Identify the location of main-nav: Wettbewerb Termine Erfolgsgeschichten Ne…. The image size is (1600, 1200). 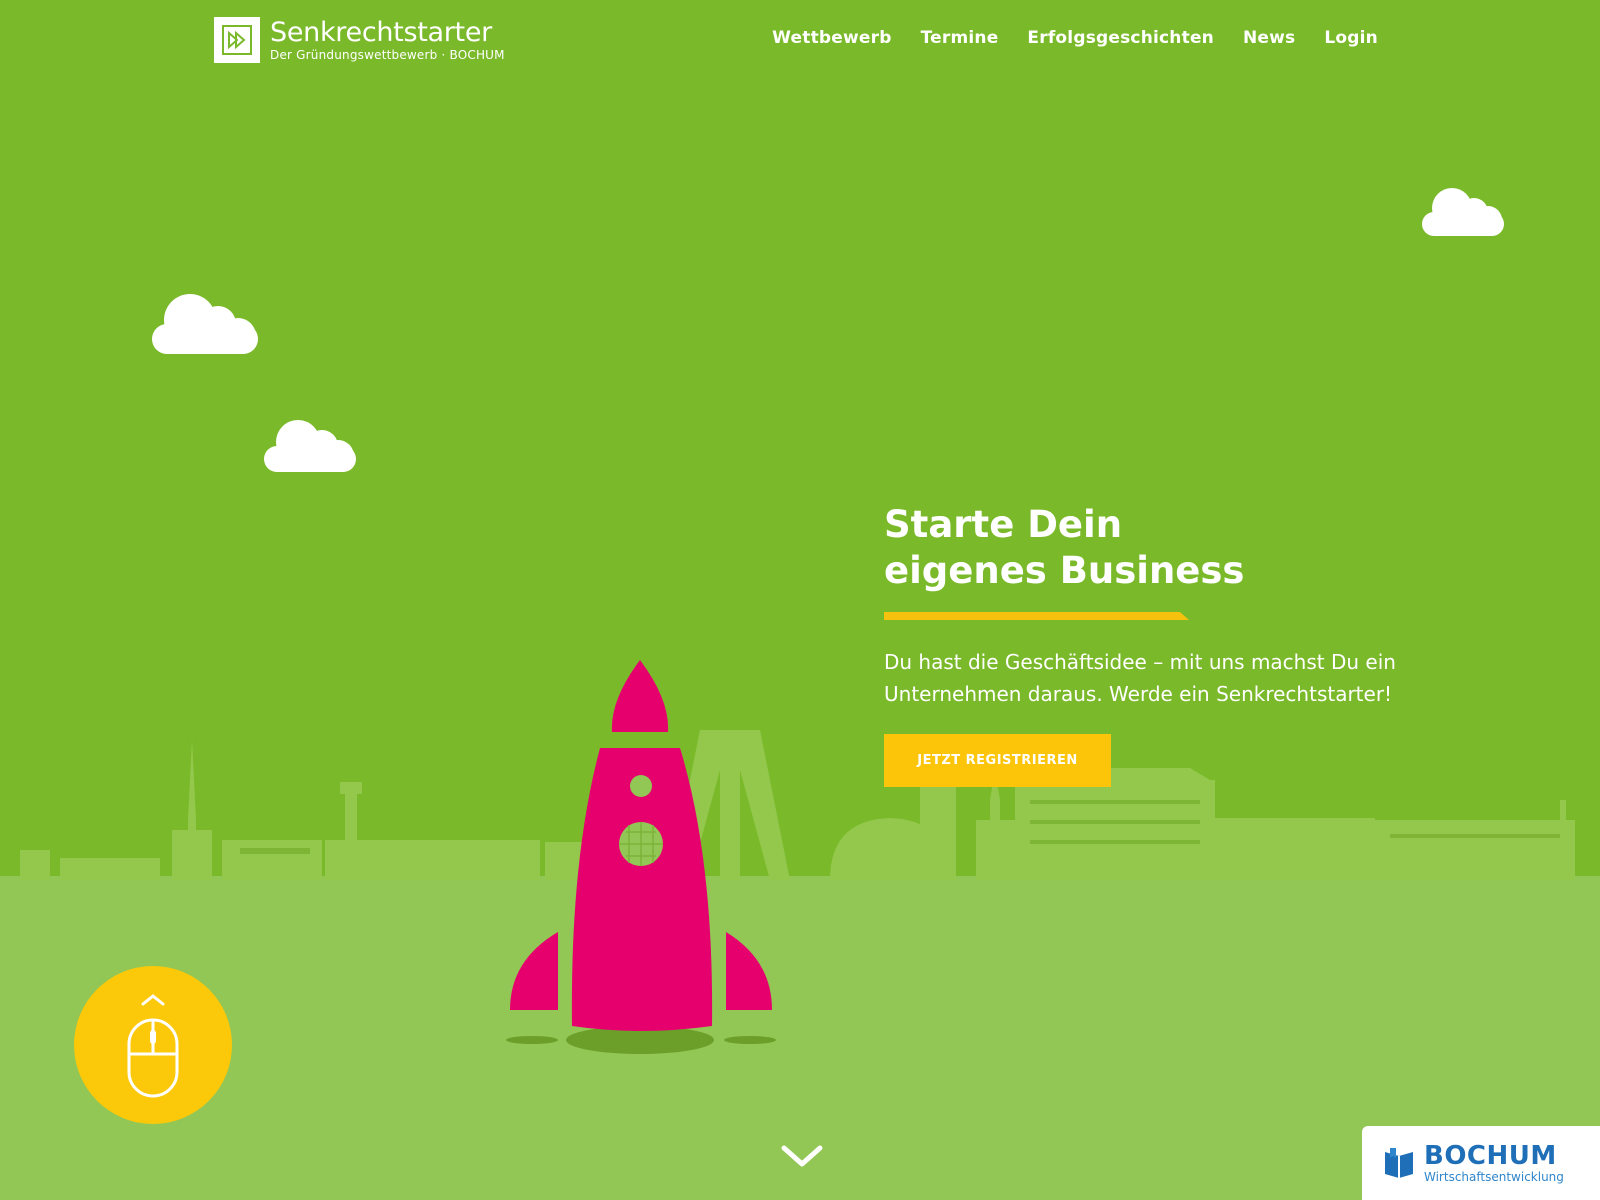
(1075, 38).